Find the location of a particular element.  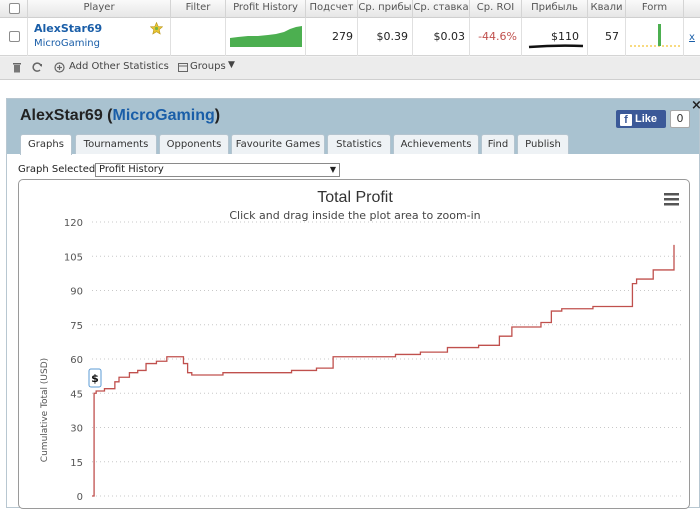

close-icon: × is located at coordinates (695, 105).